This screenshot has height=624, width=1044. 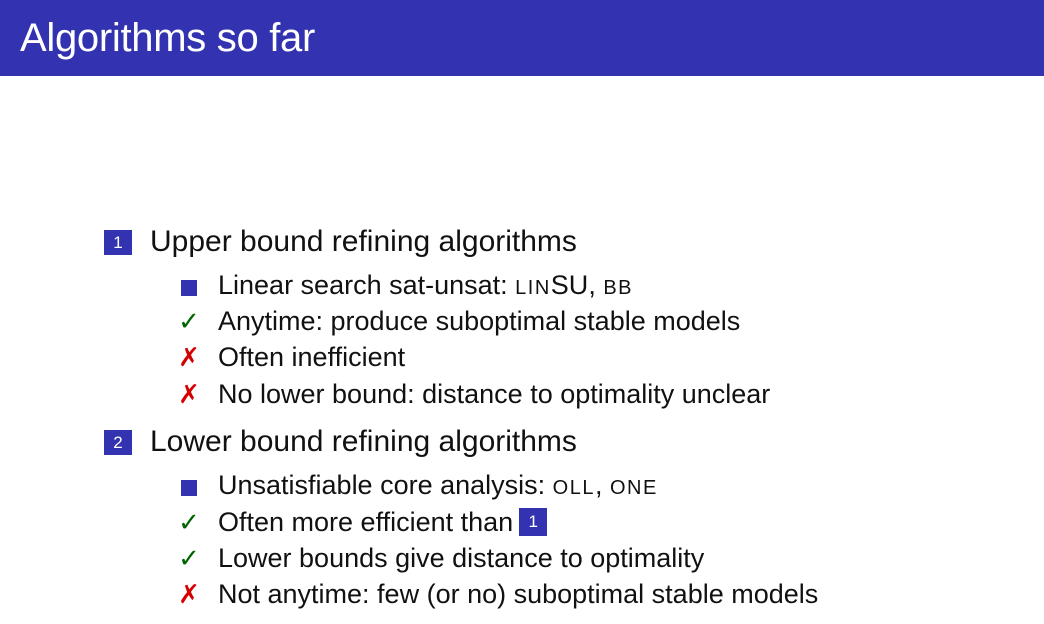 I want to click on section-number-badge: 1, so click(x=118, y=242).